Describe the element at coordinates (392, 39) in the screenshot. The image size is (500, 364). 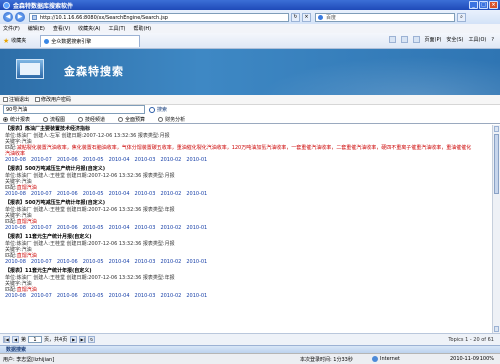
I see `home-icon` at that location.